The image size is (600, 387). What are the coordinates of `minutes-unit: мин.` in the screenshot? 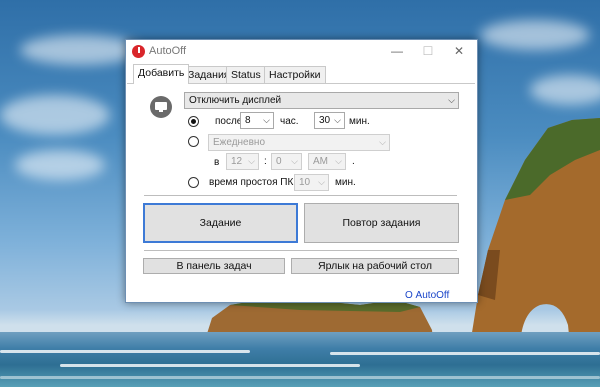 It's located at (359, 121).